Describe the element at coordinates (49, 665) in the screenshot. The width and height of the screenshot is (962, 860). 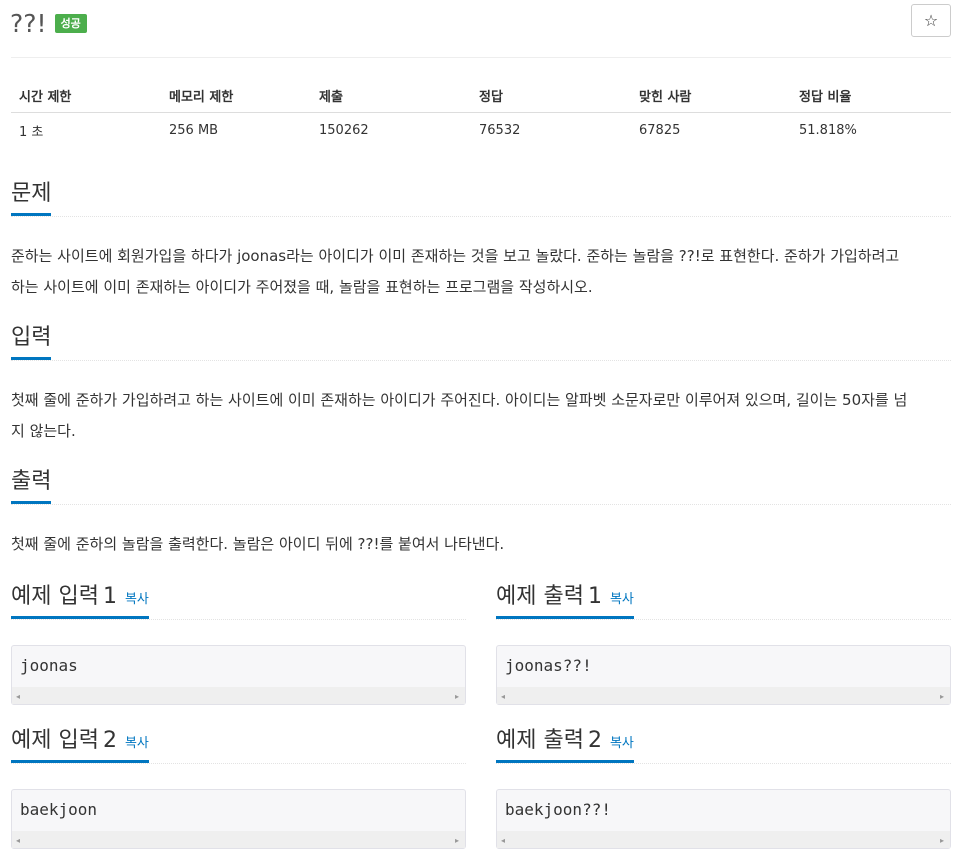
I see `sample-code: joonas` at that location.